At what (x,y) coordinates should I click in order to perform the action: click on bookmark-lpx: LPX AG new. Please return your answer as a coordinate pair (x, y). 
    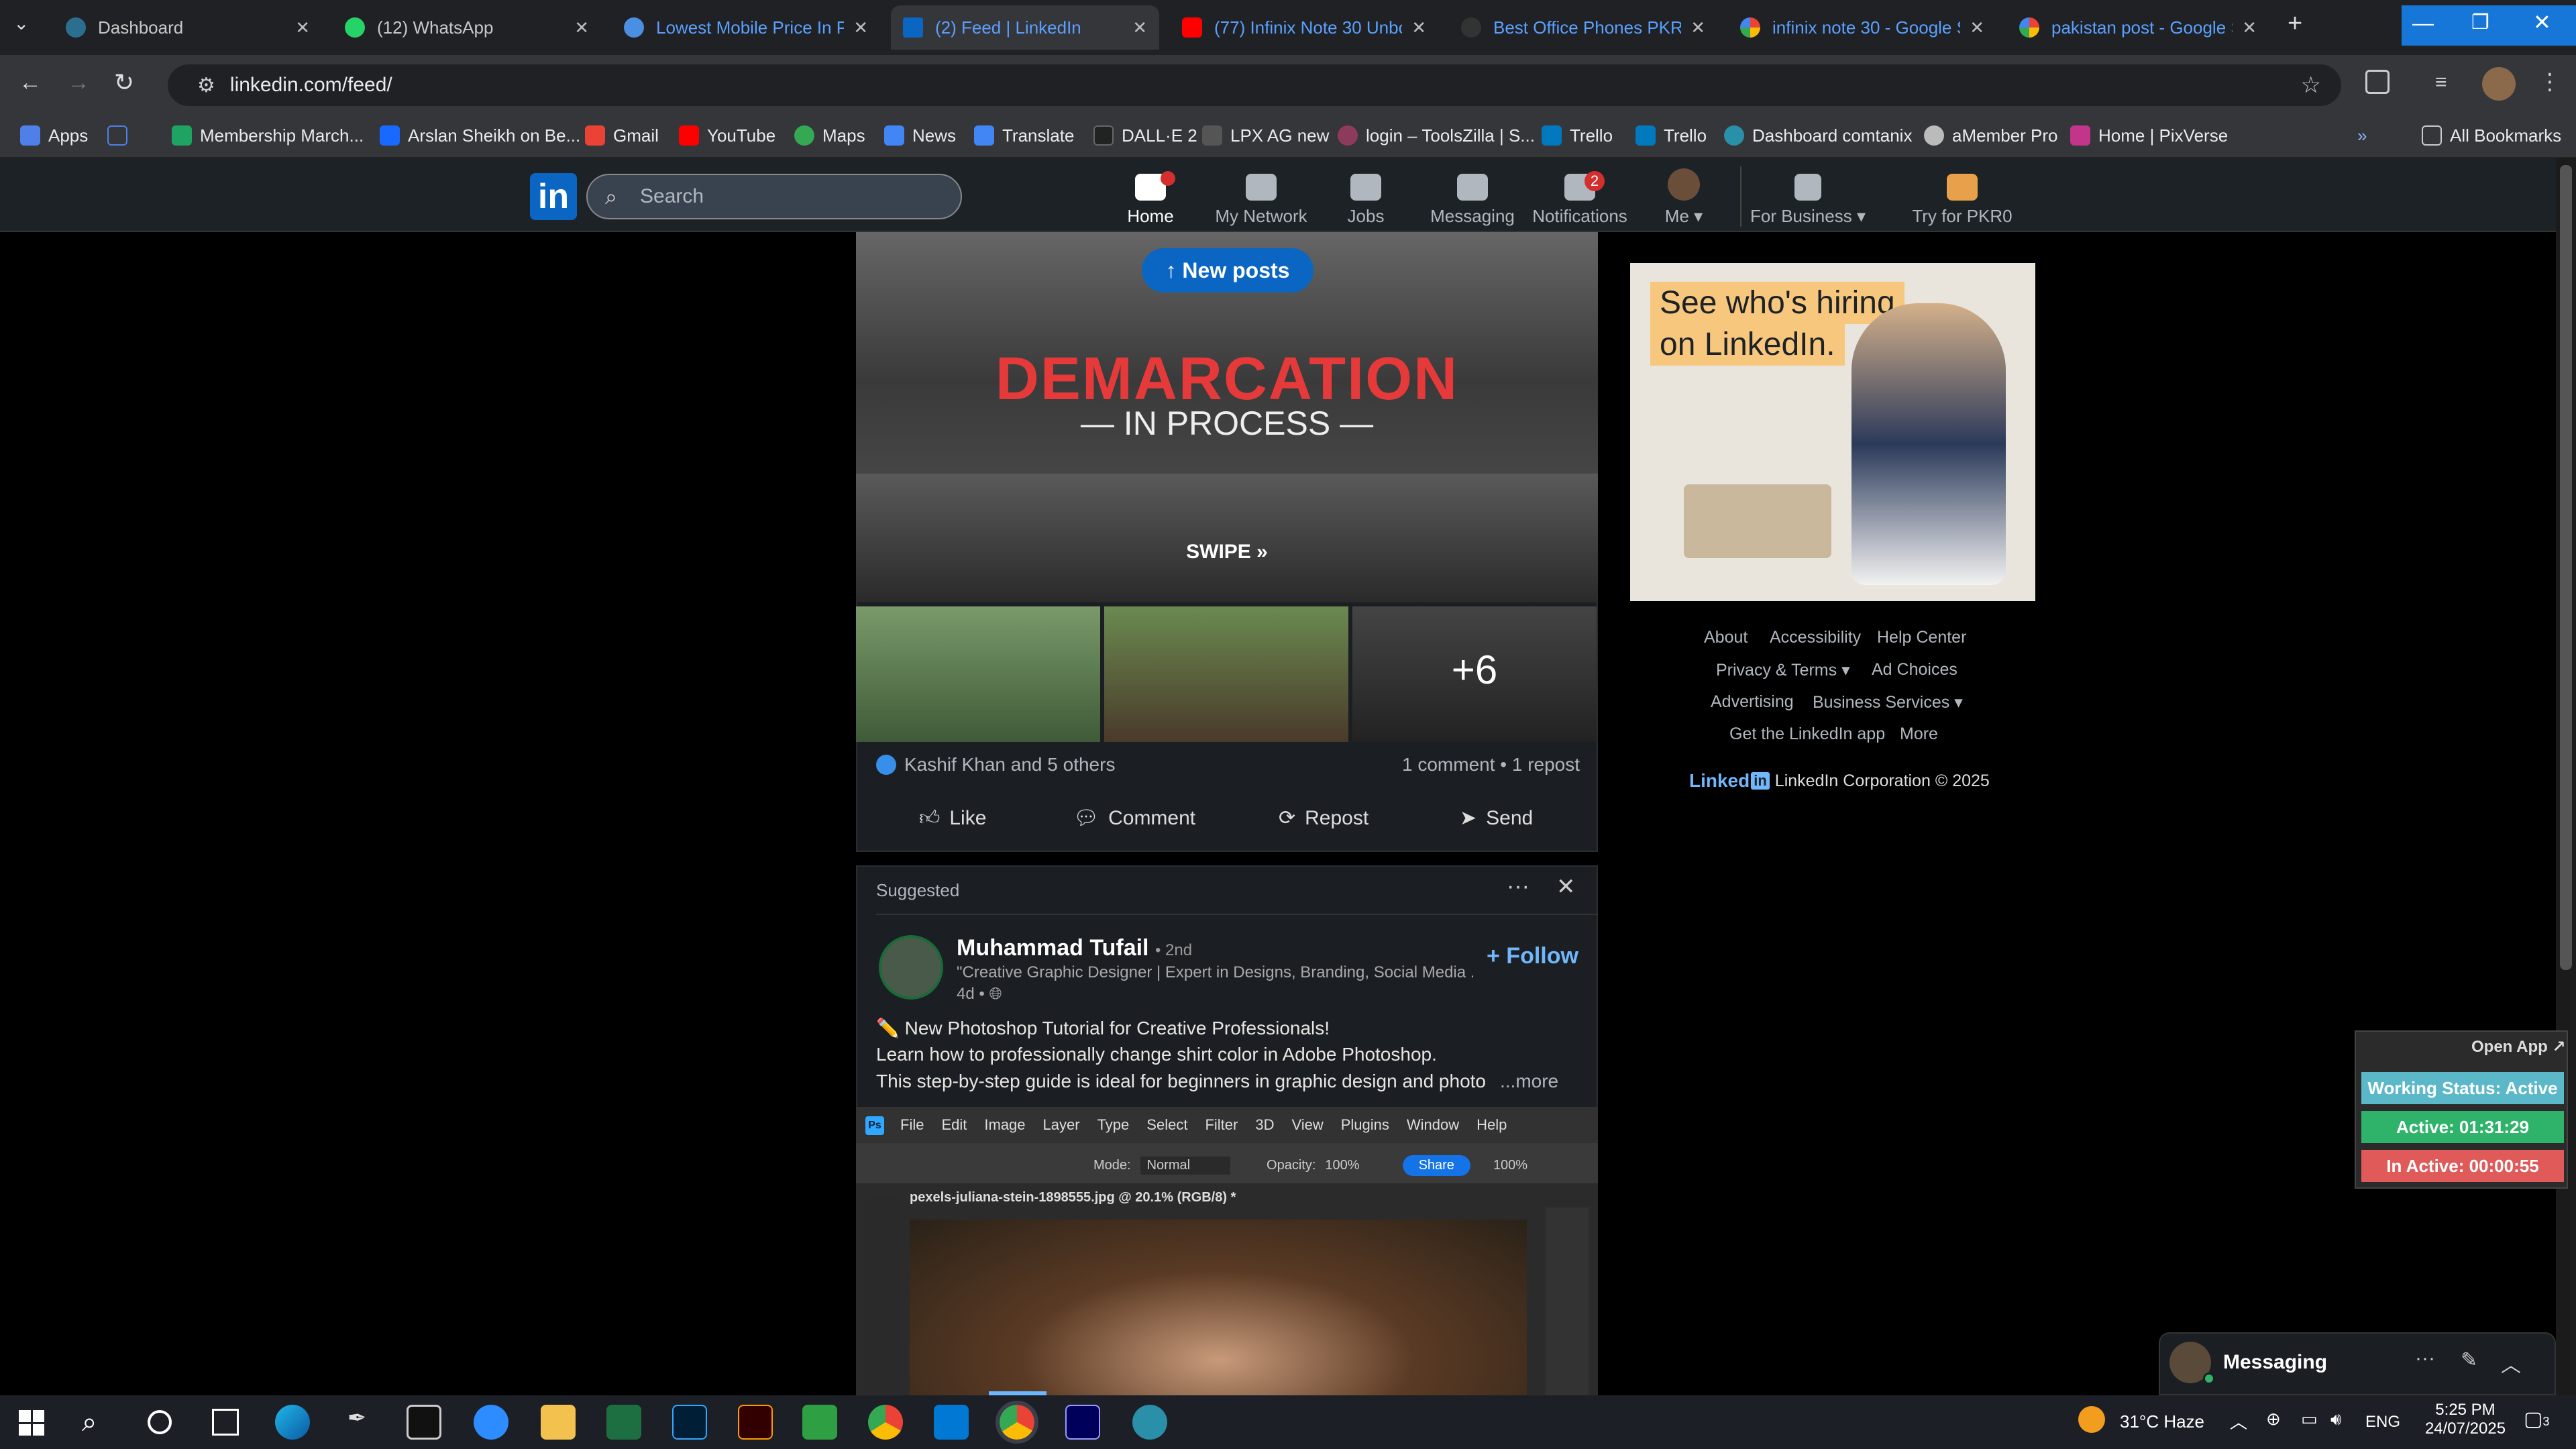
    Looking at the image, I should click on (1265, 135).